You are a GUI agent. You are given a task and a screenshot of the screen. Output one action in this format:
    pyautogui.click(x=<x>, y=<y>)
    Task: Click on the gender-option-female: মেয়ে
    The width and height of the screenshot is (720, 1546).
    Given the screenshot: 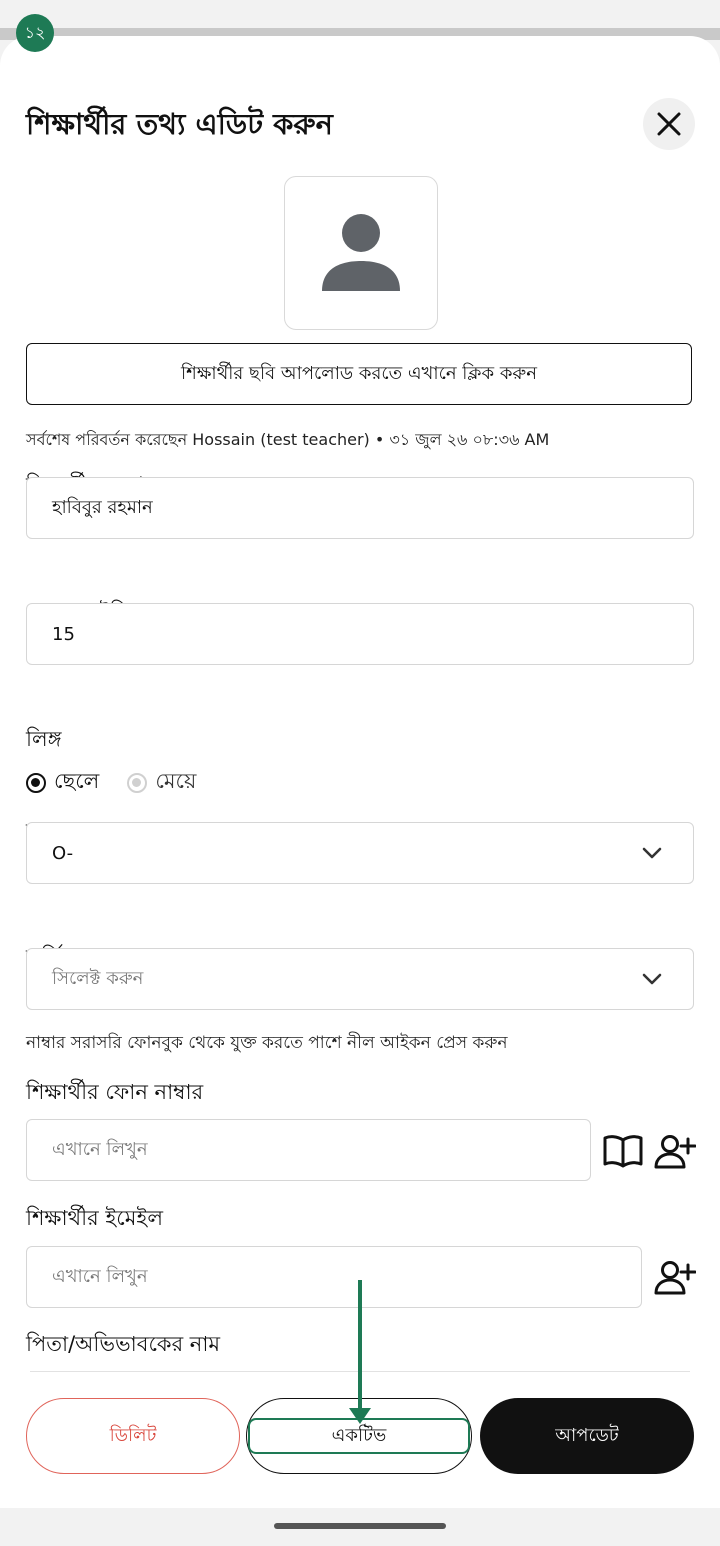 What is the action you would take?
    pyautogui.click(x=176, y=781)
    